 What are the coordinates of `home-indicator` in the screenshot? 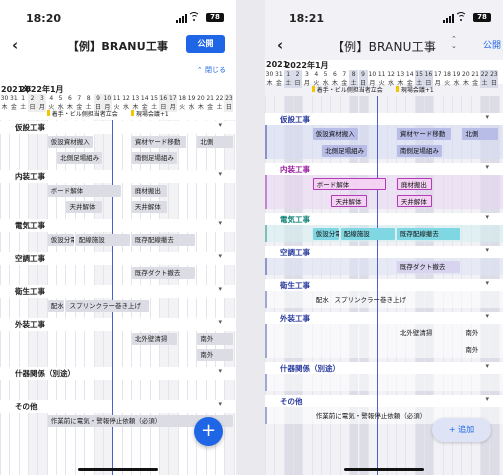 It's located at (384, 469).